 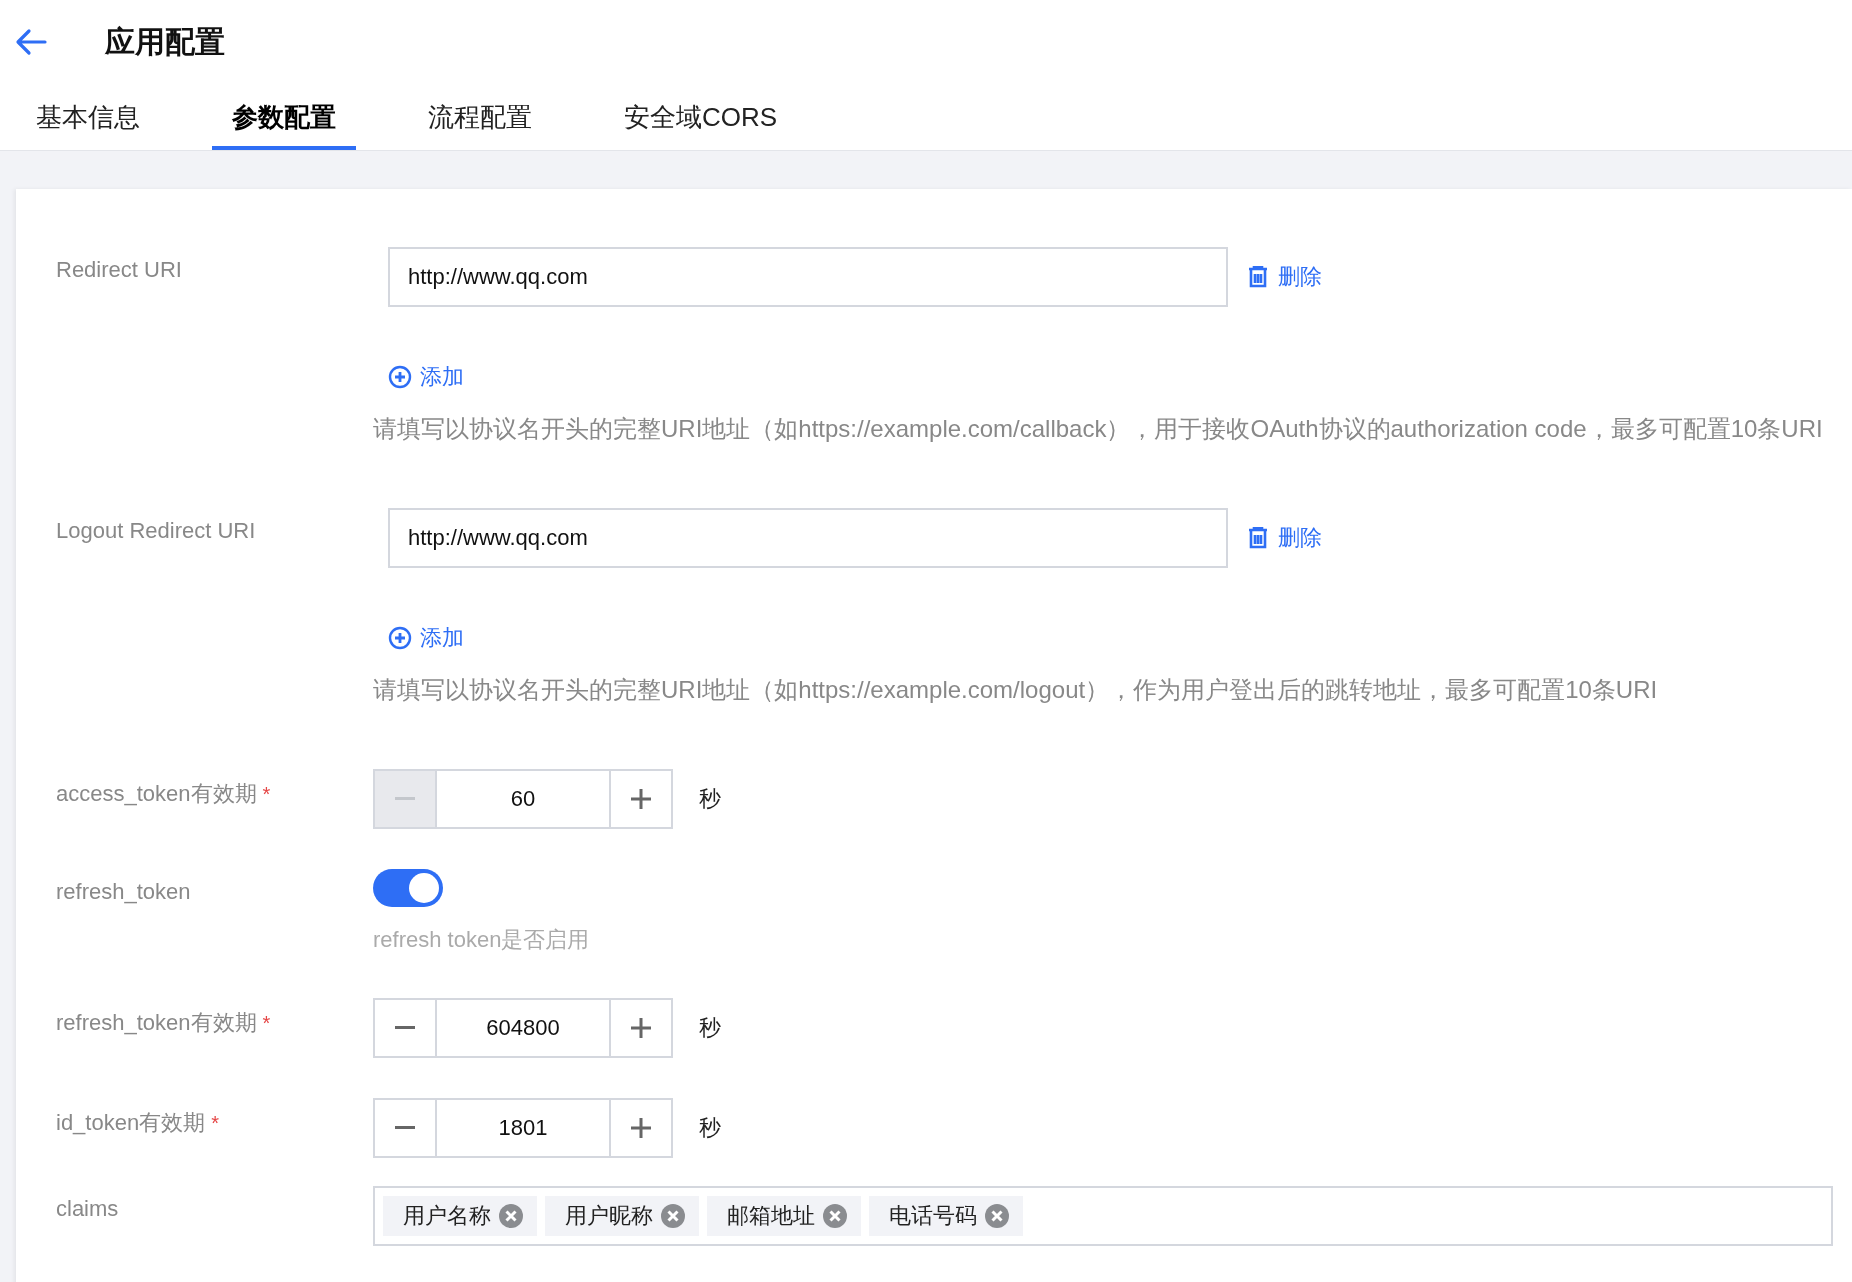 What do you see at coordinates (701, 117) in the screenshot?
I see `tab: 安全域CORS` at bounding box center [701, 117].